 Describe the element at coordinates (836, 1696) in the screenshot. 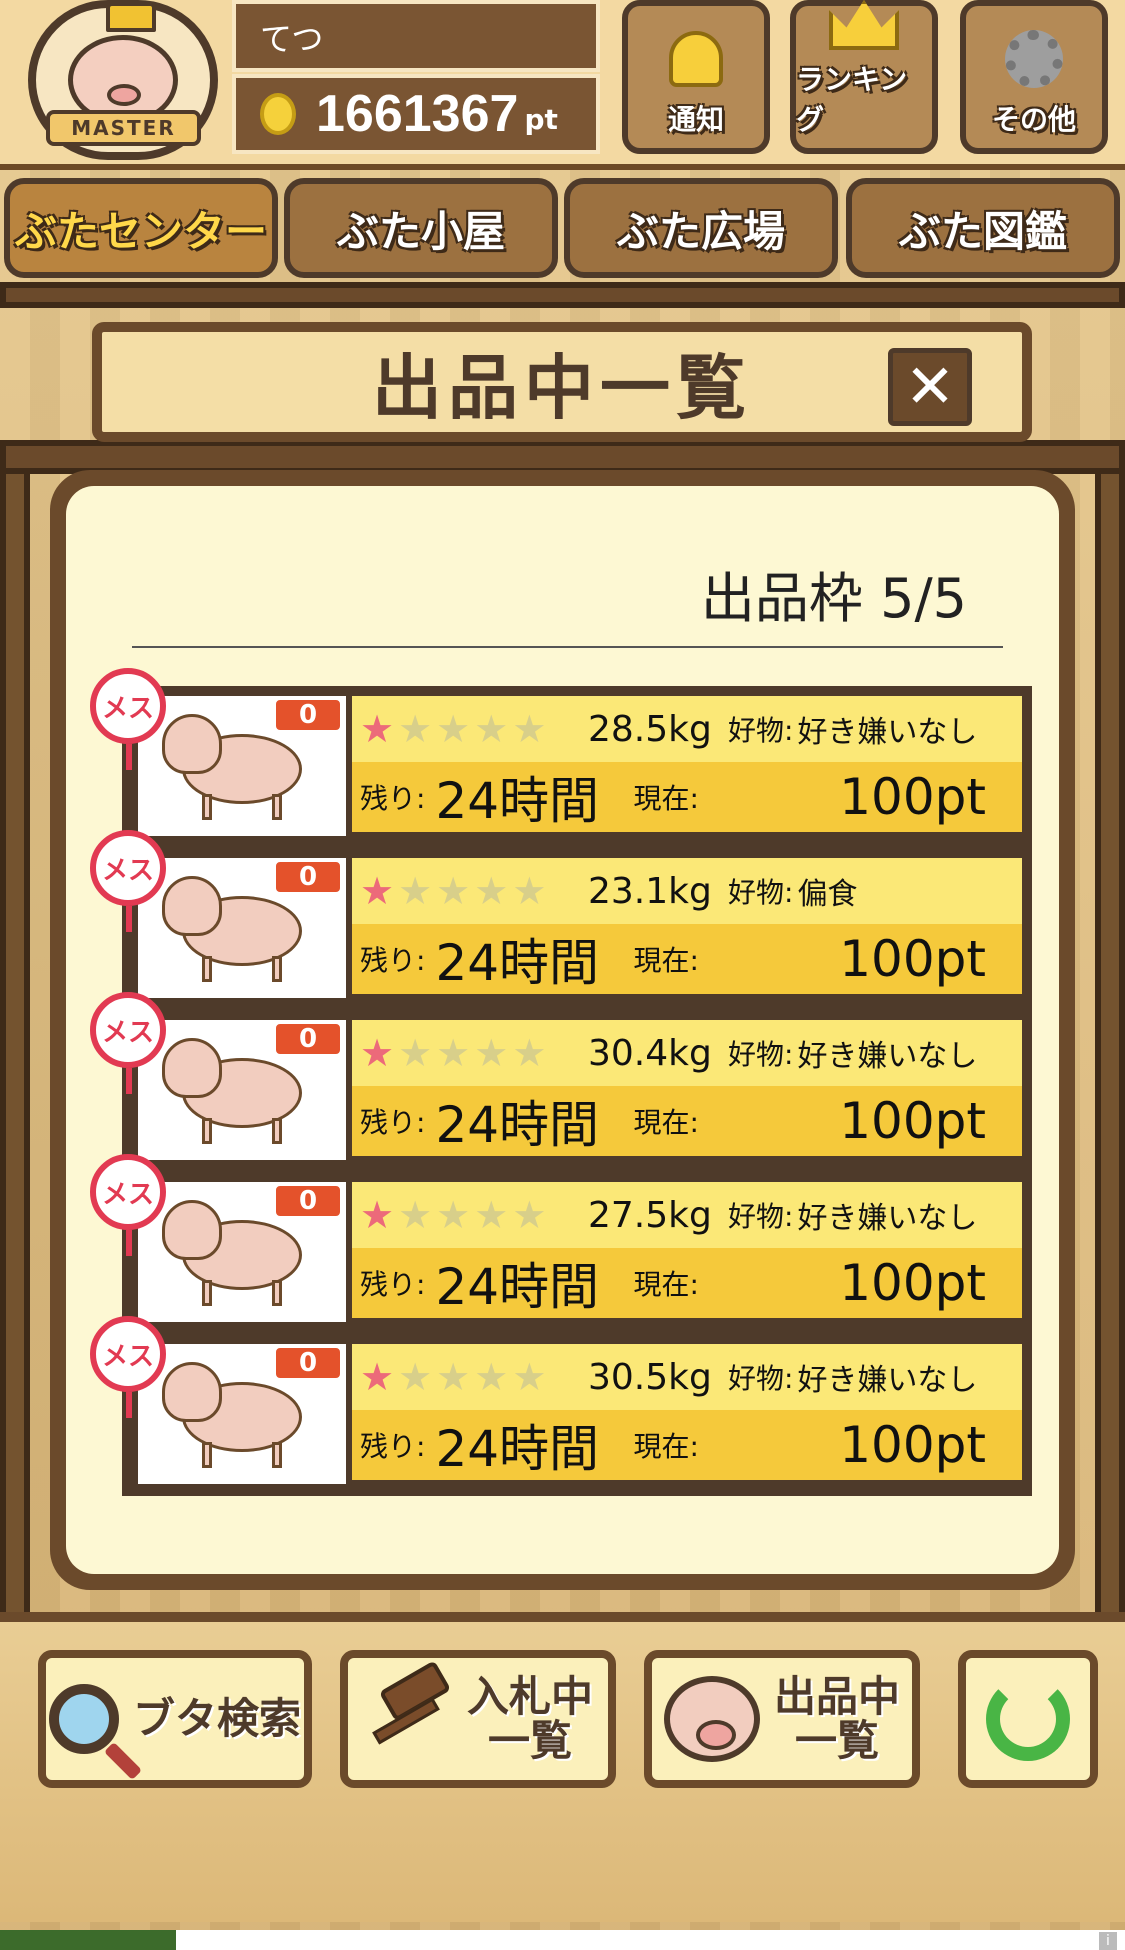

I see `listing-label-line1: 出品中` at that location.